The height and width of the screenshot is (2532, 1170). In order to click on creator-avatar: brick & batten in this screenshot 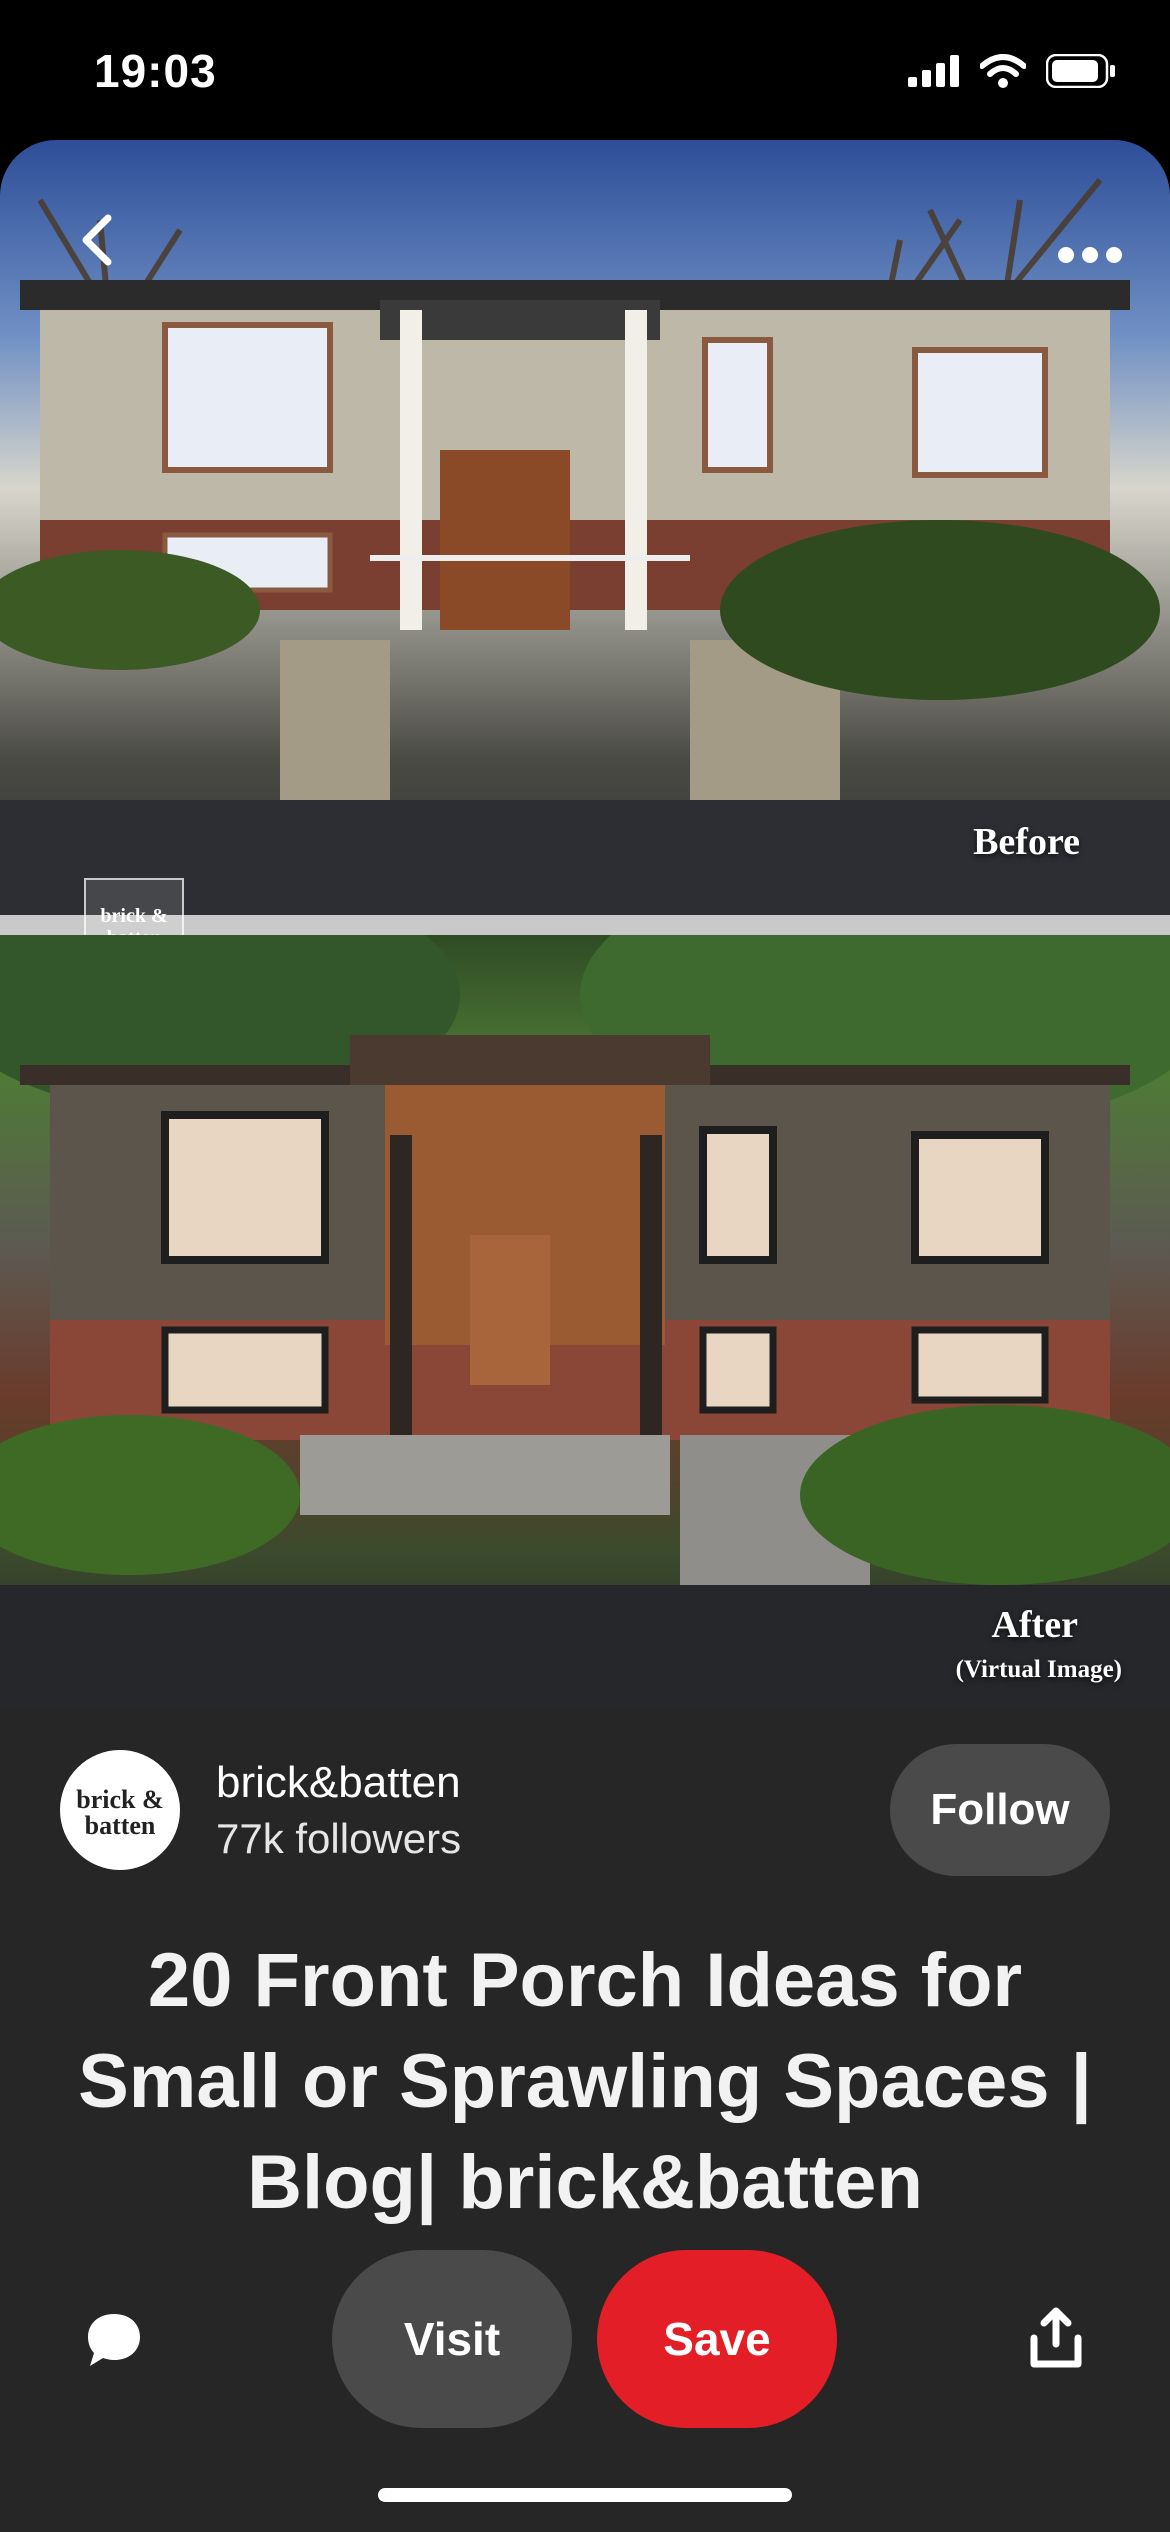, I will do `click(120, 1810)`.